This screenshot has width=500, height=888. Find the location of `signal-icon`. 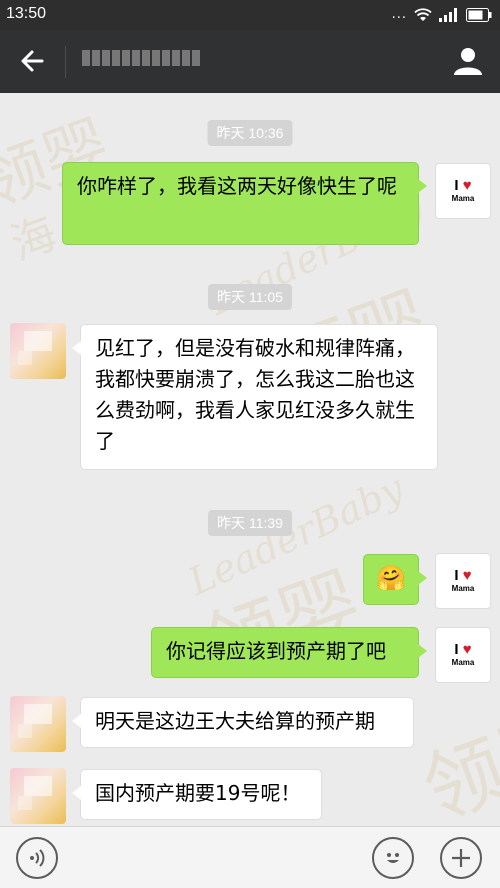

signal-icon is located at coordinates (448, 15).